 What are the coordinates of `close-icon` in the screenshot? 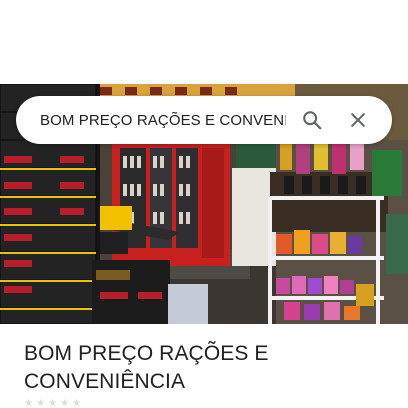 It's located at (358, 120).